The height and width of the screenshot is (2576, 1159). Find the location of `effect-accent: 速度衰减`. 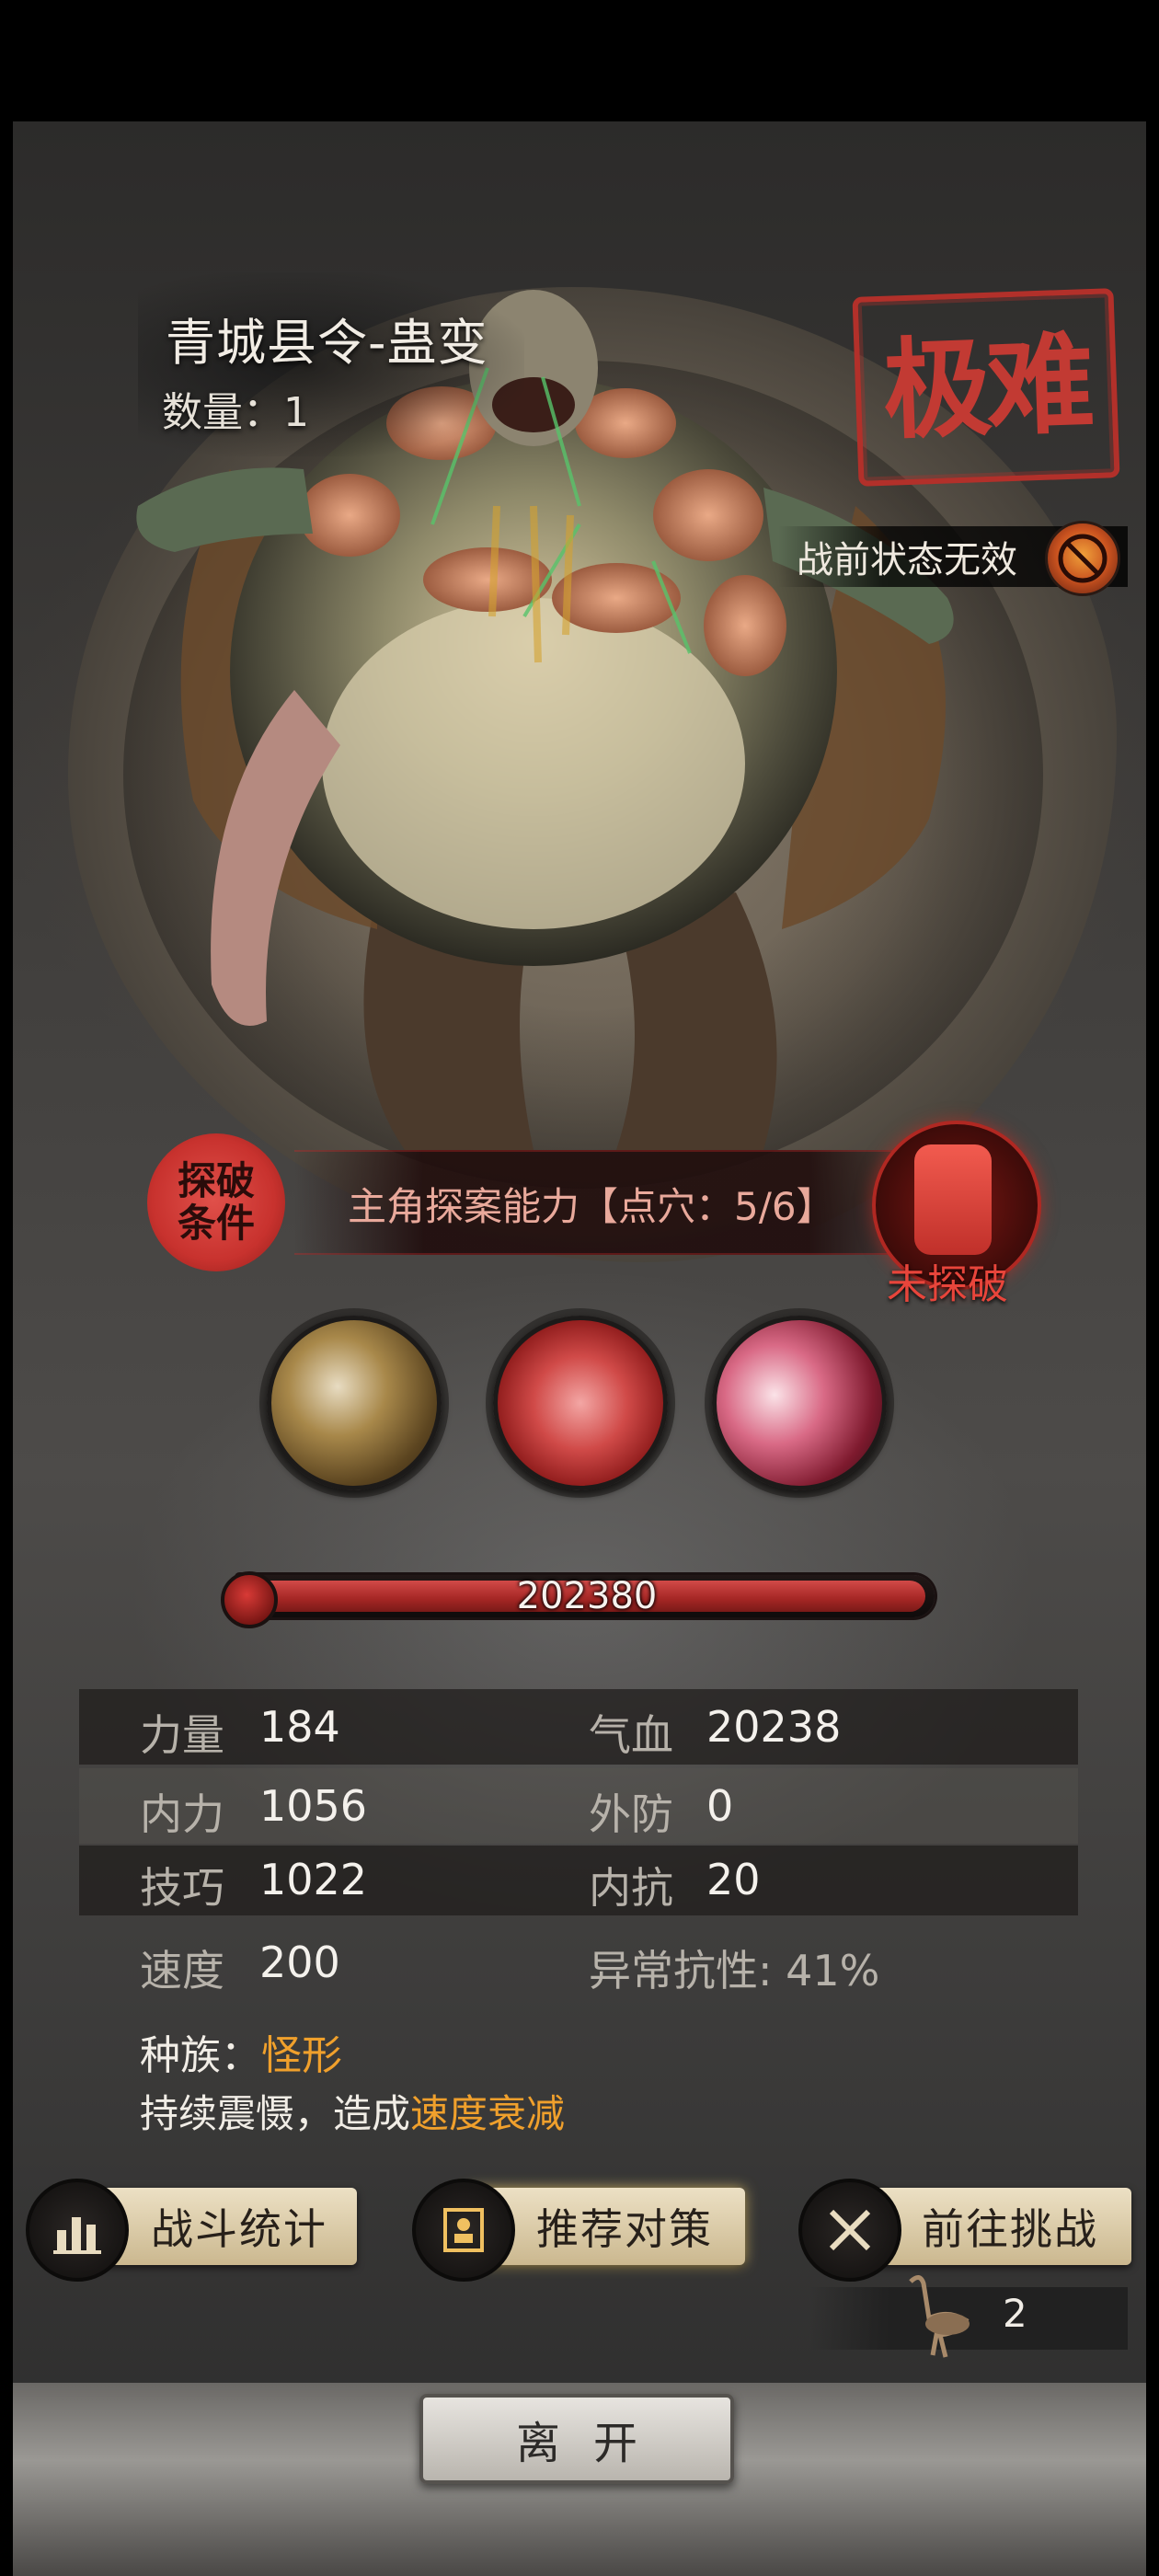

effect-accent: 速度衰减 is located at coordinates (488, 2113).